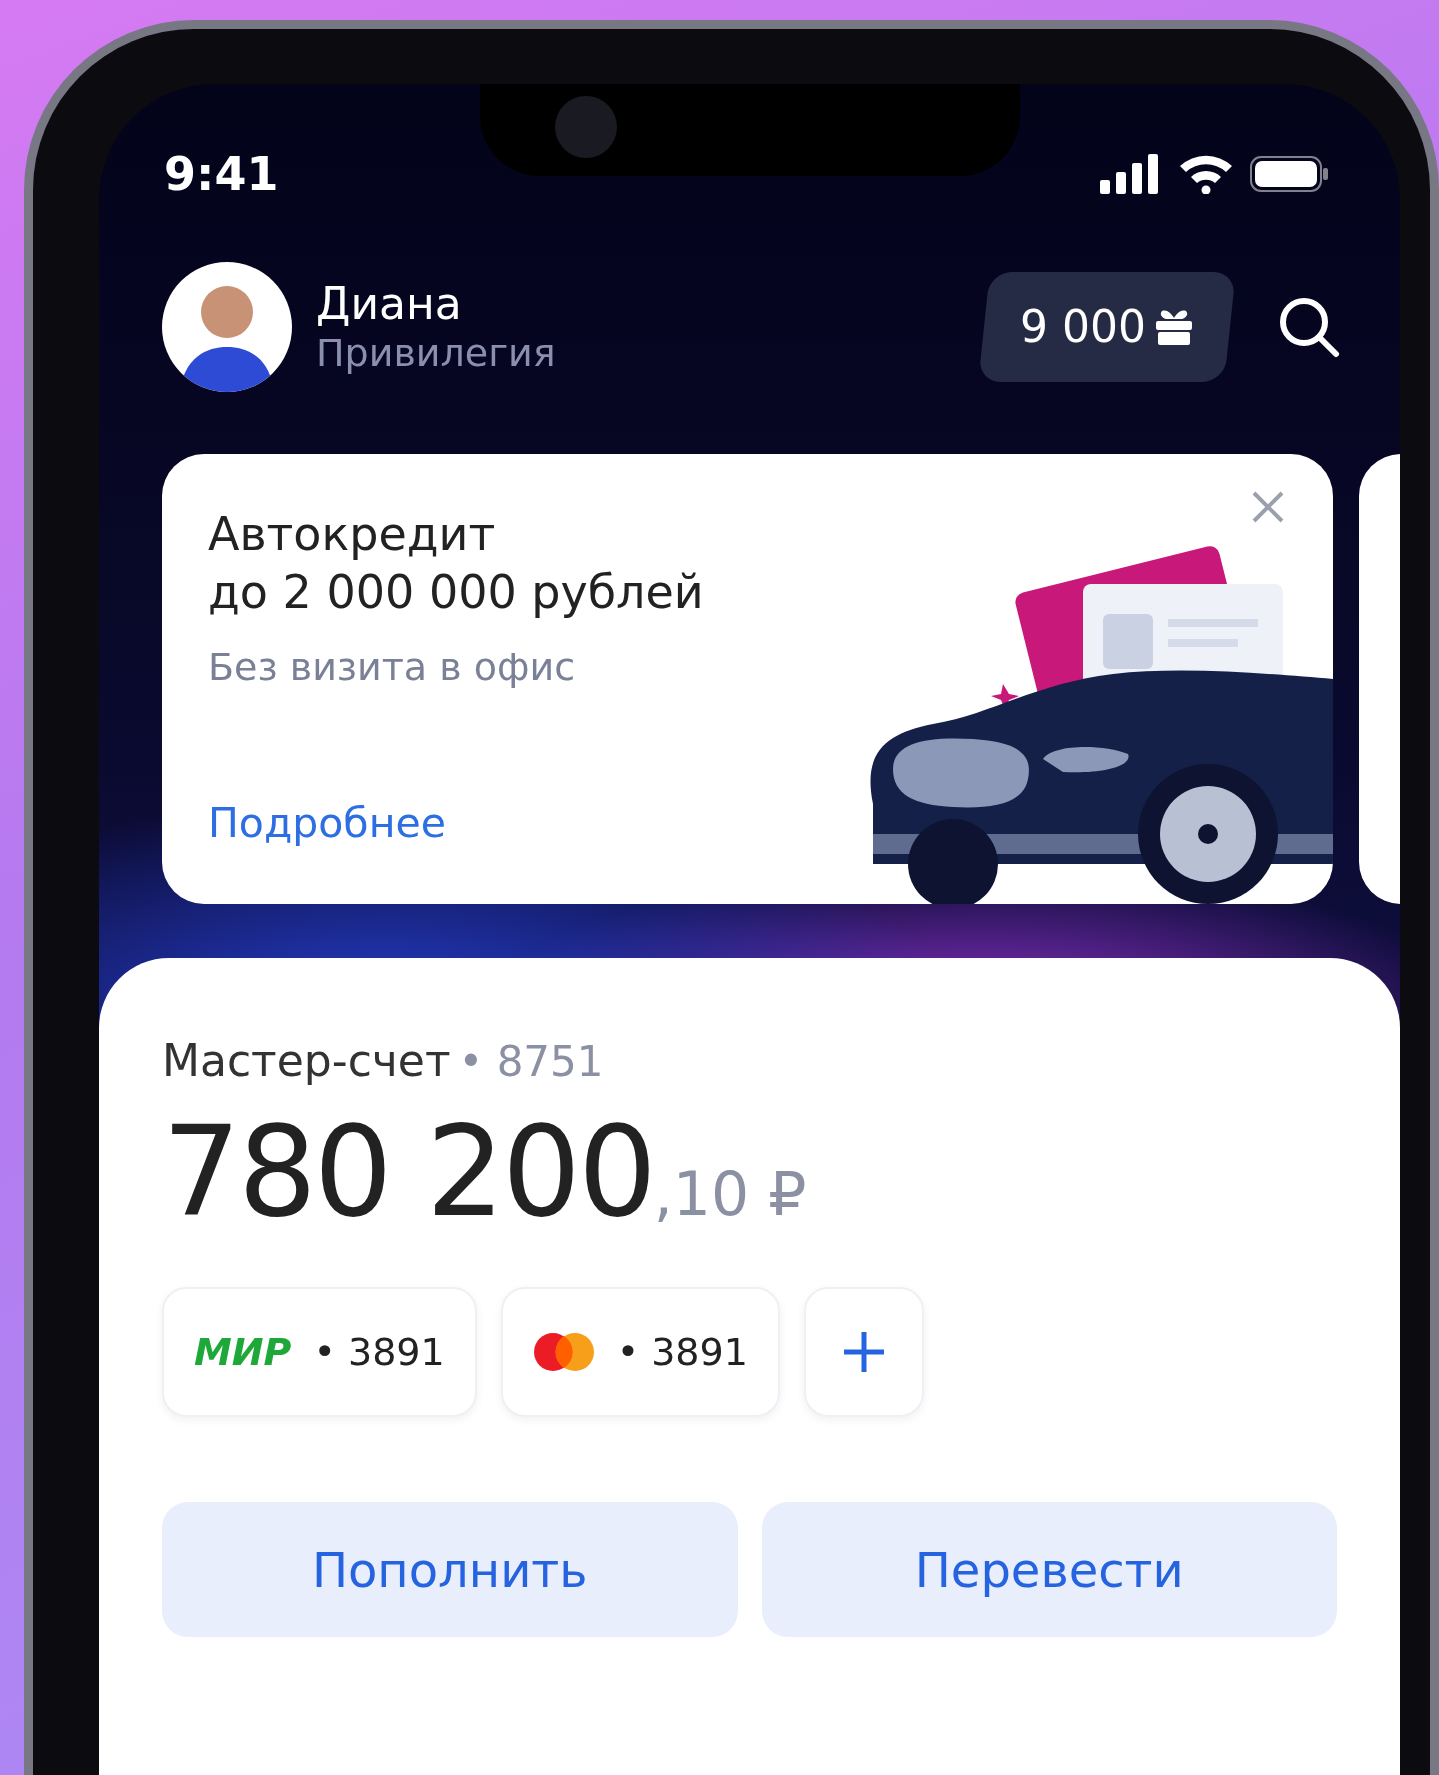 The height and width of the screenshot is (1775, 1439). What do you see at coordinates (730, 1194) in the screenshot?
I see `balance-fraction: ,10 ₽` at bounding box center [730, 1194].